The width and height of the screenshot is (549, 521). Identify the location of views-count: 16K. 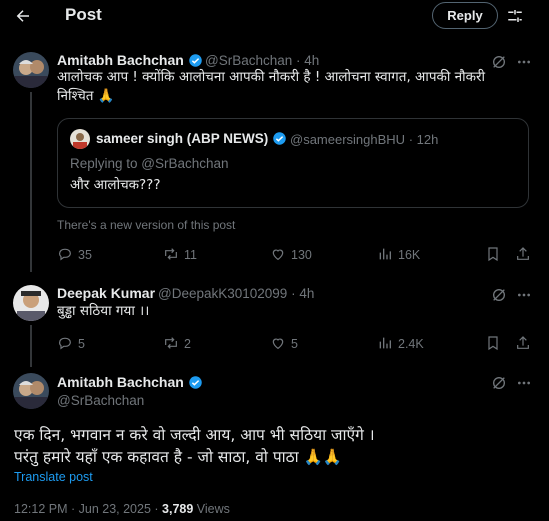
(409, 255).